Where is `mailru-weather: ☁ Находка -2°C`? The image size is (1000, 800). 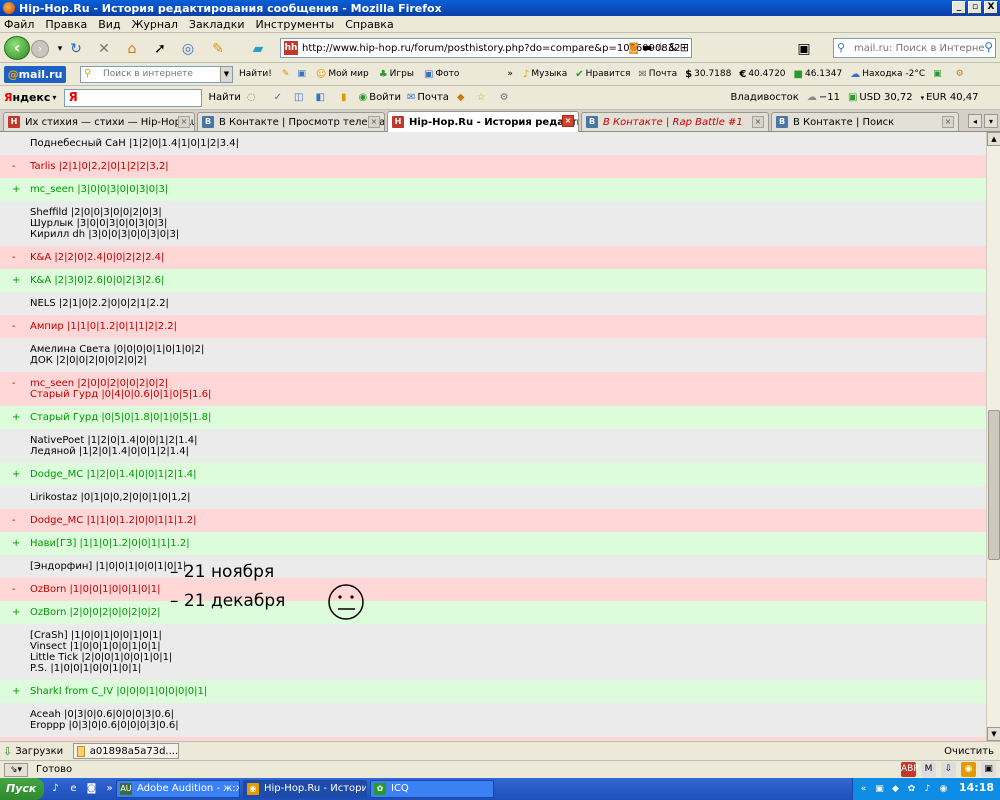
mailru-weather: ☁ Находка -2°C is located at coordinates (887, 74).